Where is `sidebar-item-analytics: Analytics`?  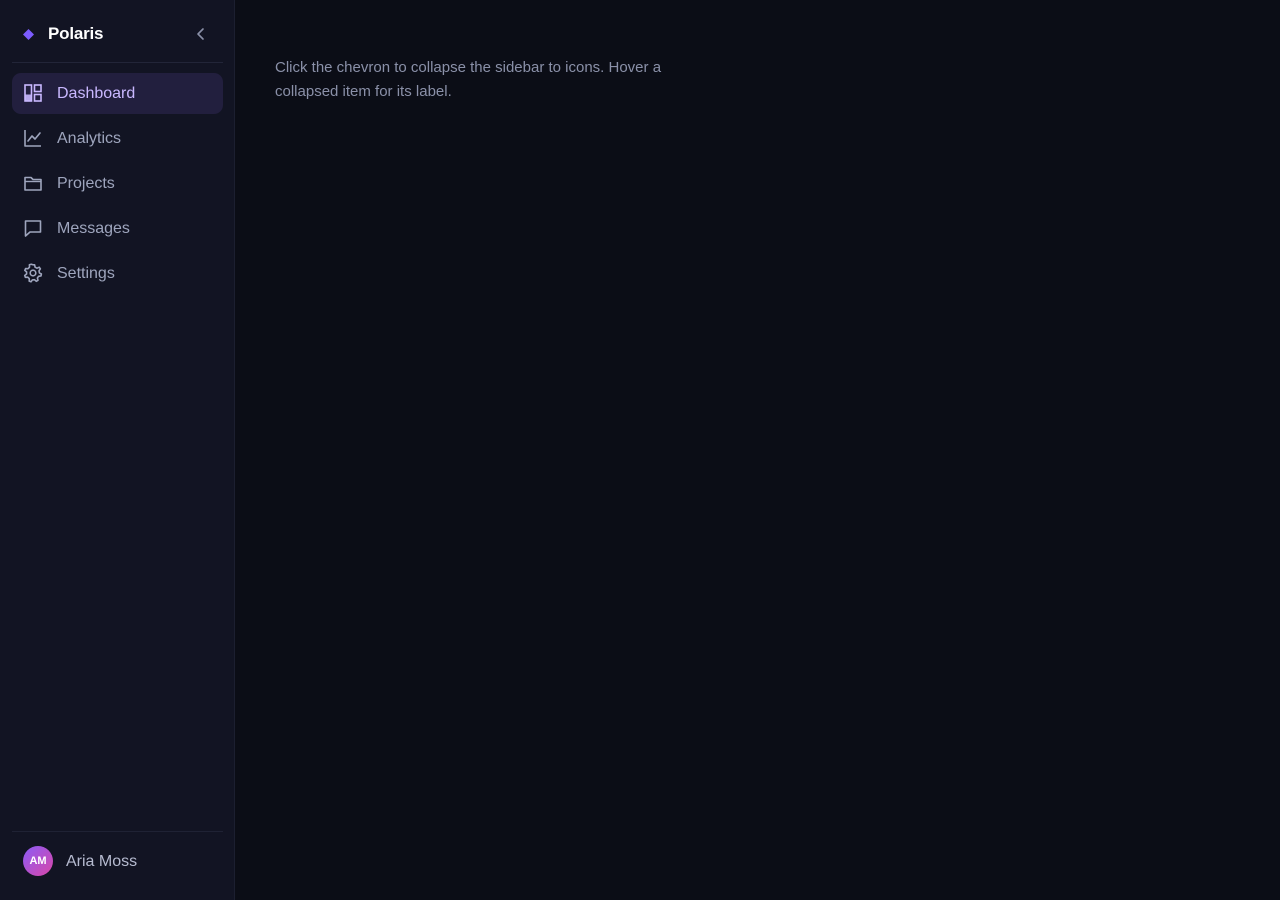 sidebar-item-analytics: Analytics is located at coordinates (117, 138).